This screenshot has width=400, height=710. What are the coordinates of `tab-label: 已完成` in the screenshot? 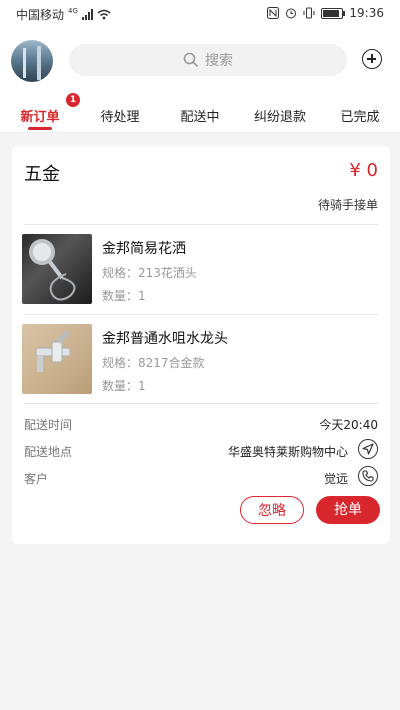 It's located at (360, 117).